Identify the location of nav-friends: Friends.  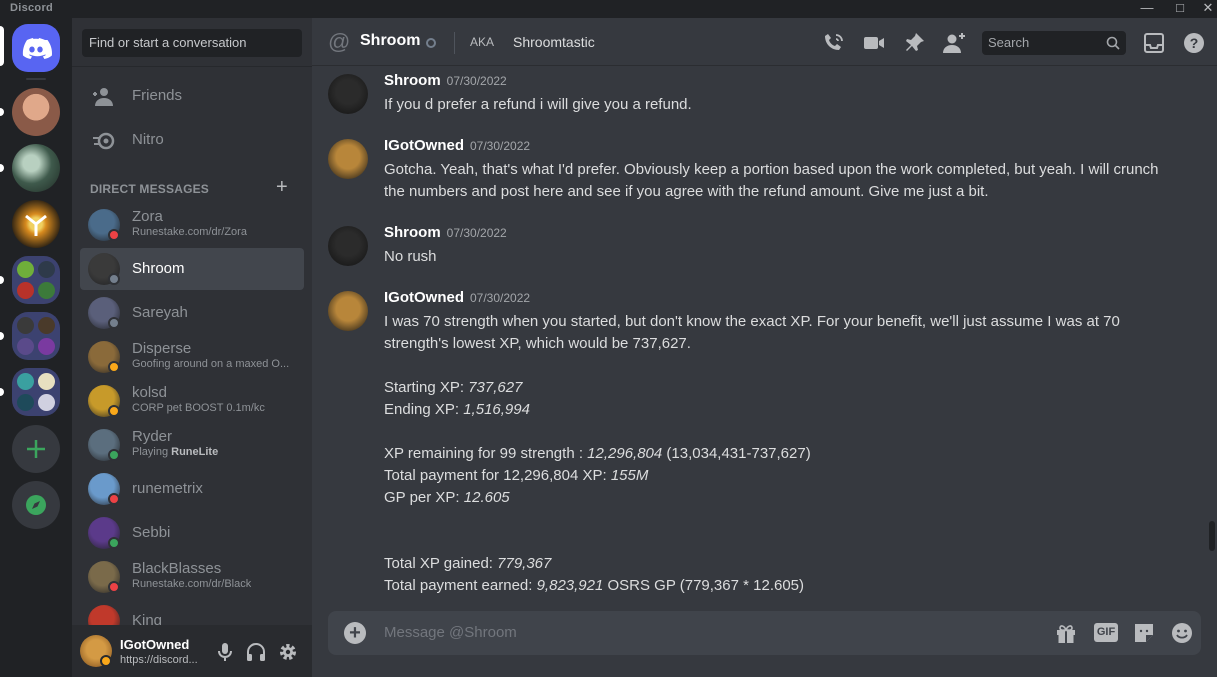
(192, 97).